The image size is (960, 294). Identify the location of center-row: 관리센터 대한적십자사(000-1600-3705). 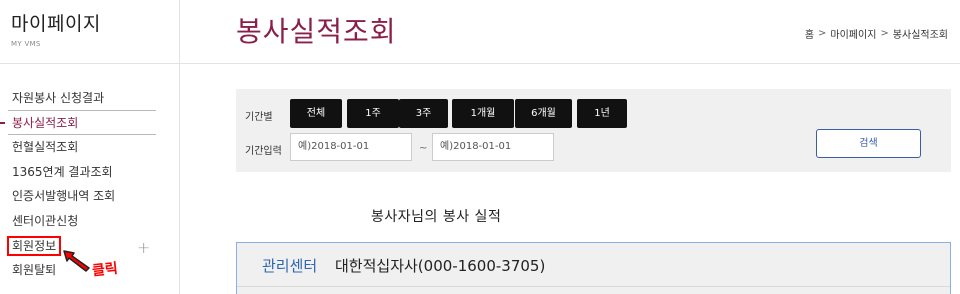
(593, 265).